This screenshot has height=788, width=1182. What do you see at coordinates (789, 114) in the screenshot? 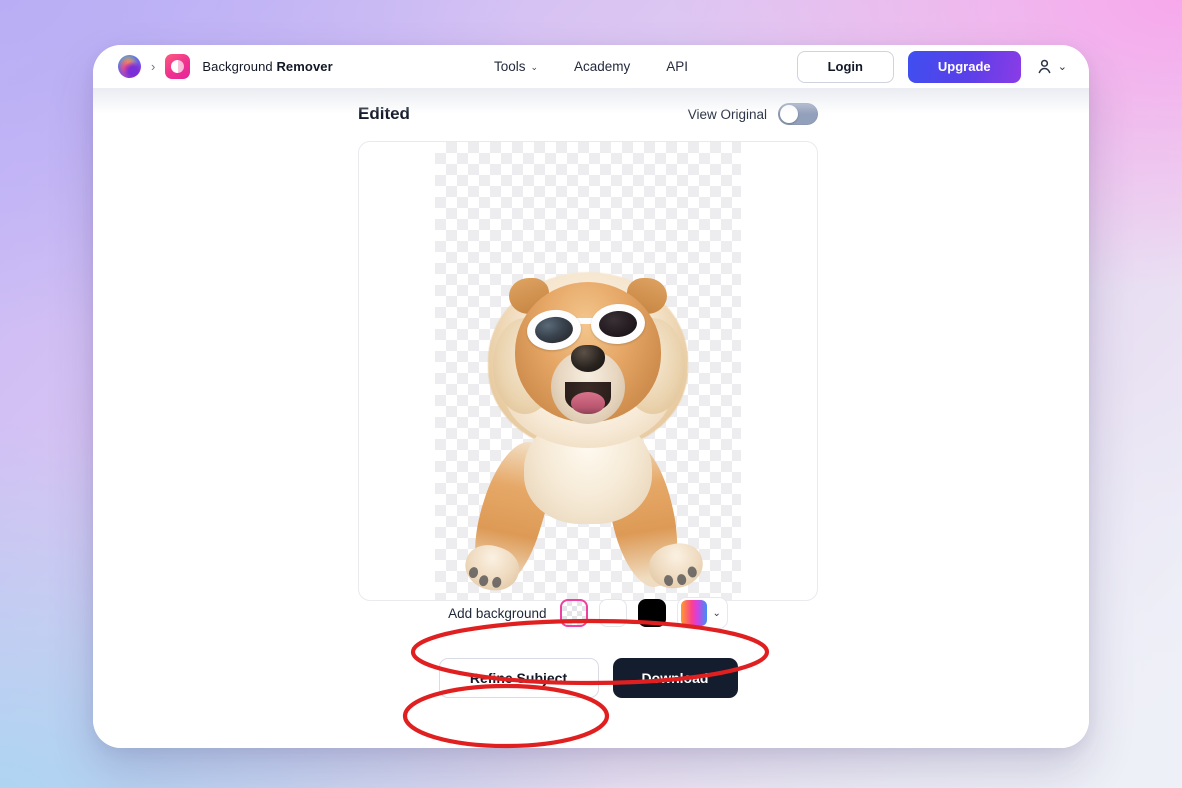
I see `toggle-knob` at bounding box center [789, 114].